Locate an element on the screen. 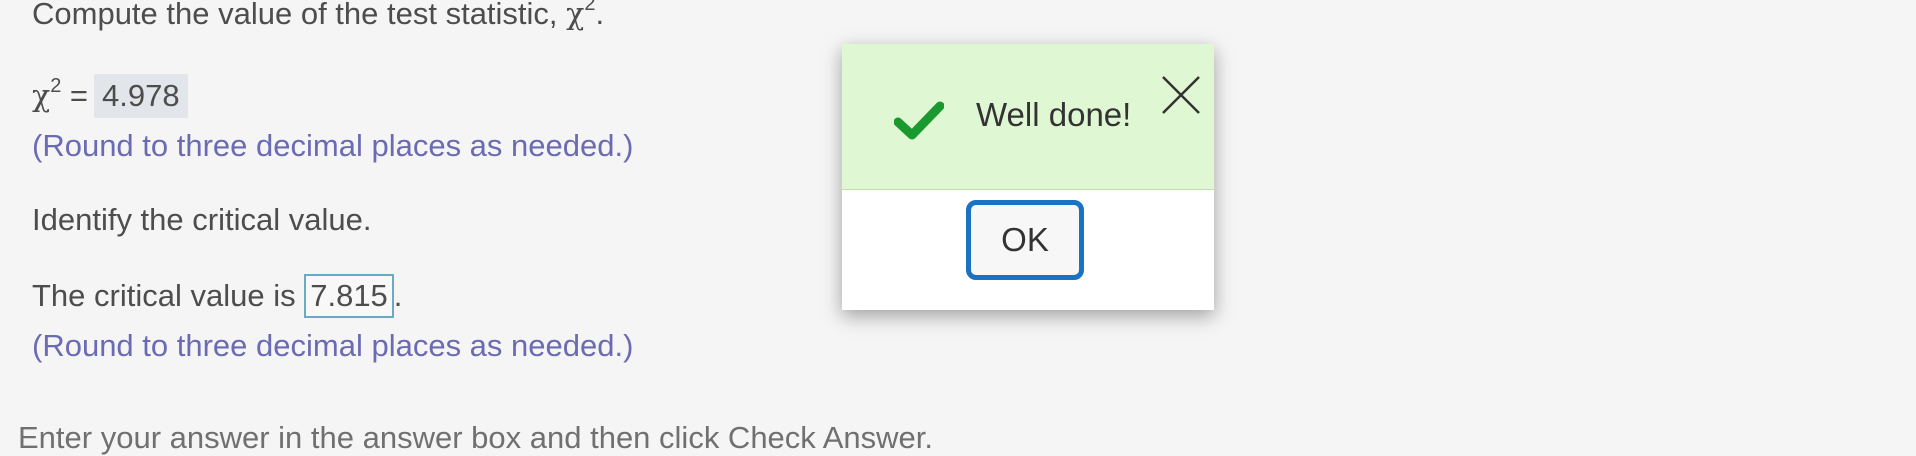  close-icon is located at coordinates (1181, 95).